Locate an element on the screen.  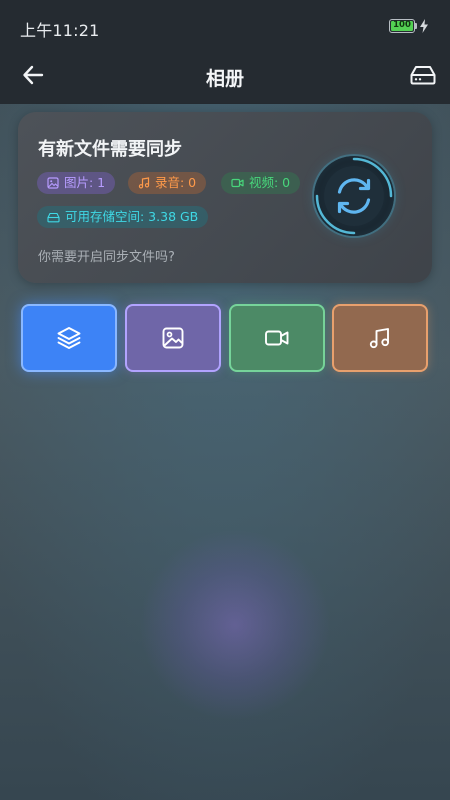
storage-chip: 可用存储空间: 3.38 GB is located at coordinates (123, 217).